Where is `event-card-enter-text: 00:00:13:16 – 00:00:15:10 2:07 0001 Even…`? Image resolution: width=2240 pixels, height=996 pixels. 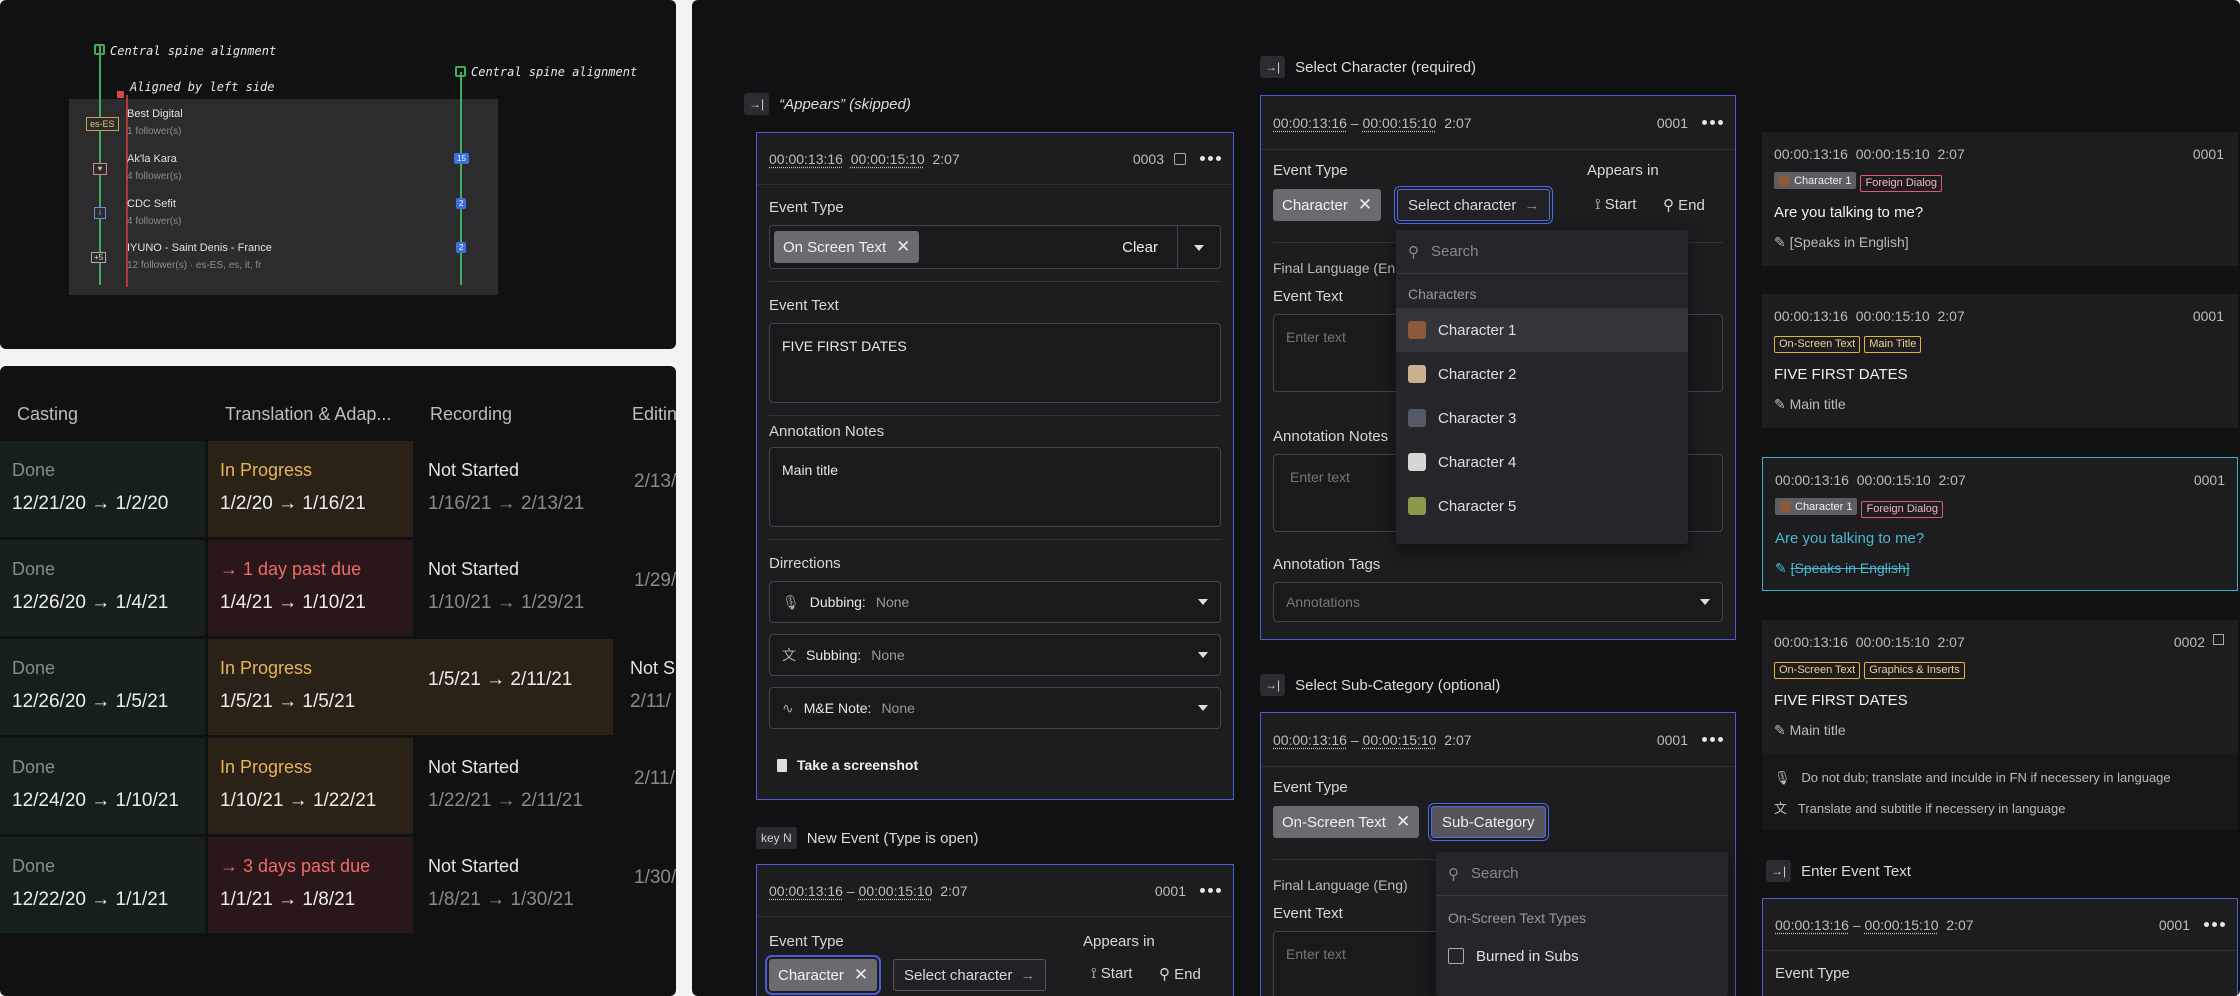
event-card-enter-text: 00:00:13:16 – 00:00:15:10 2:07 0001 Even… is located at coordinates (2000, 947).